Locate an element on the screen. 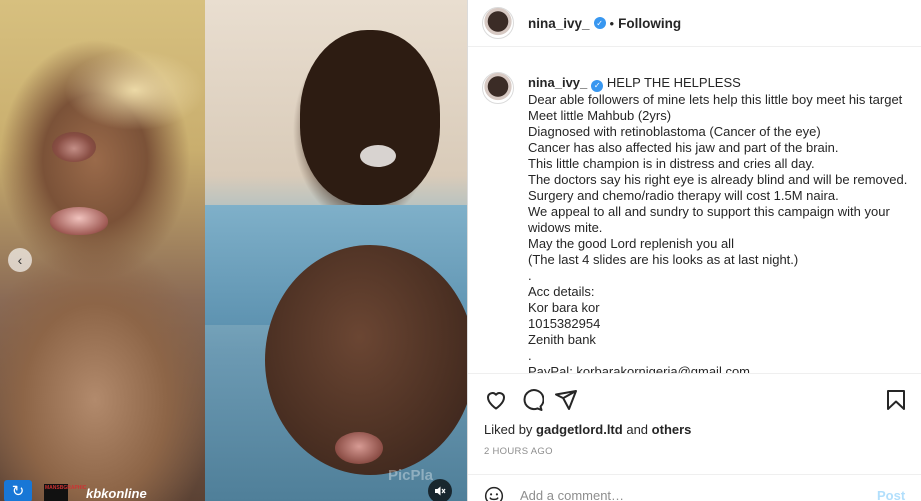 The image size is (921, 501). likes-others-link: others is located at coordinates (672, 429).